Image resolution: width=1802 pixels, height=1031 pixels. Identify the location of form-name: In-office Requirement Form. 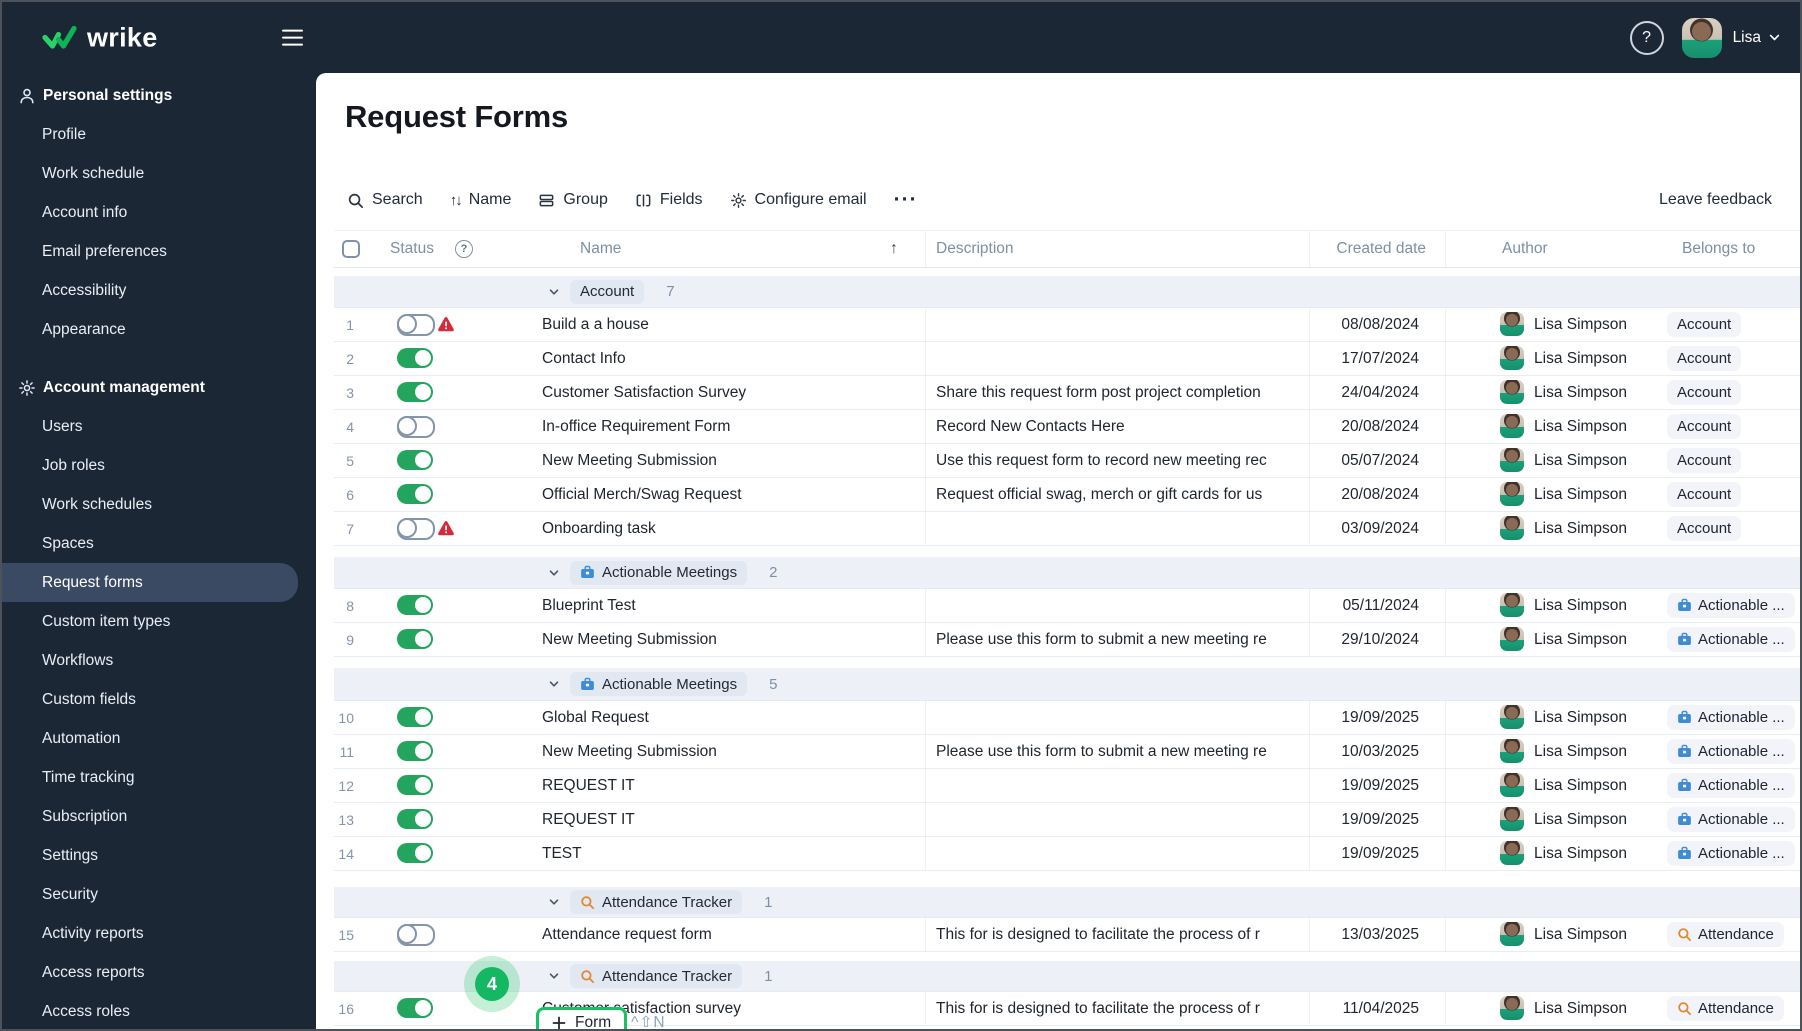
(636, 426).